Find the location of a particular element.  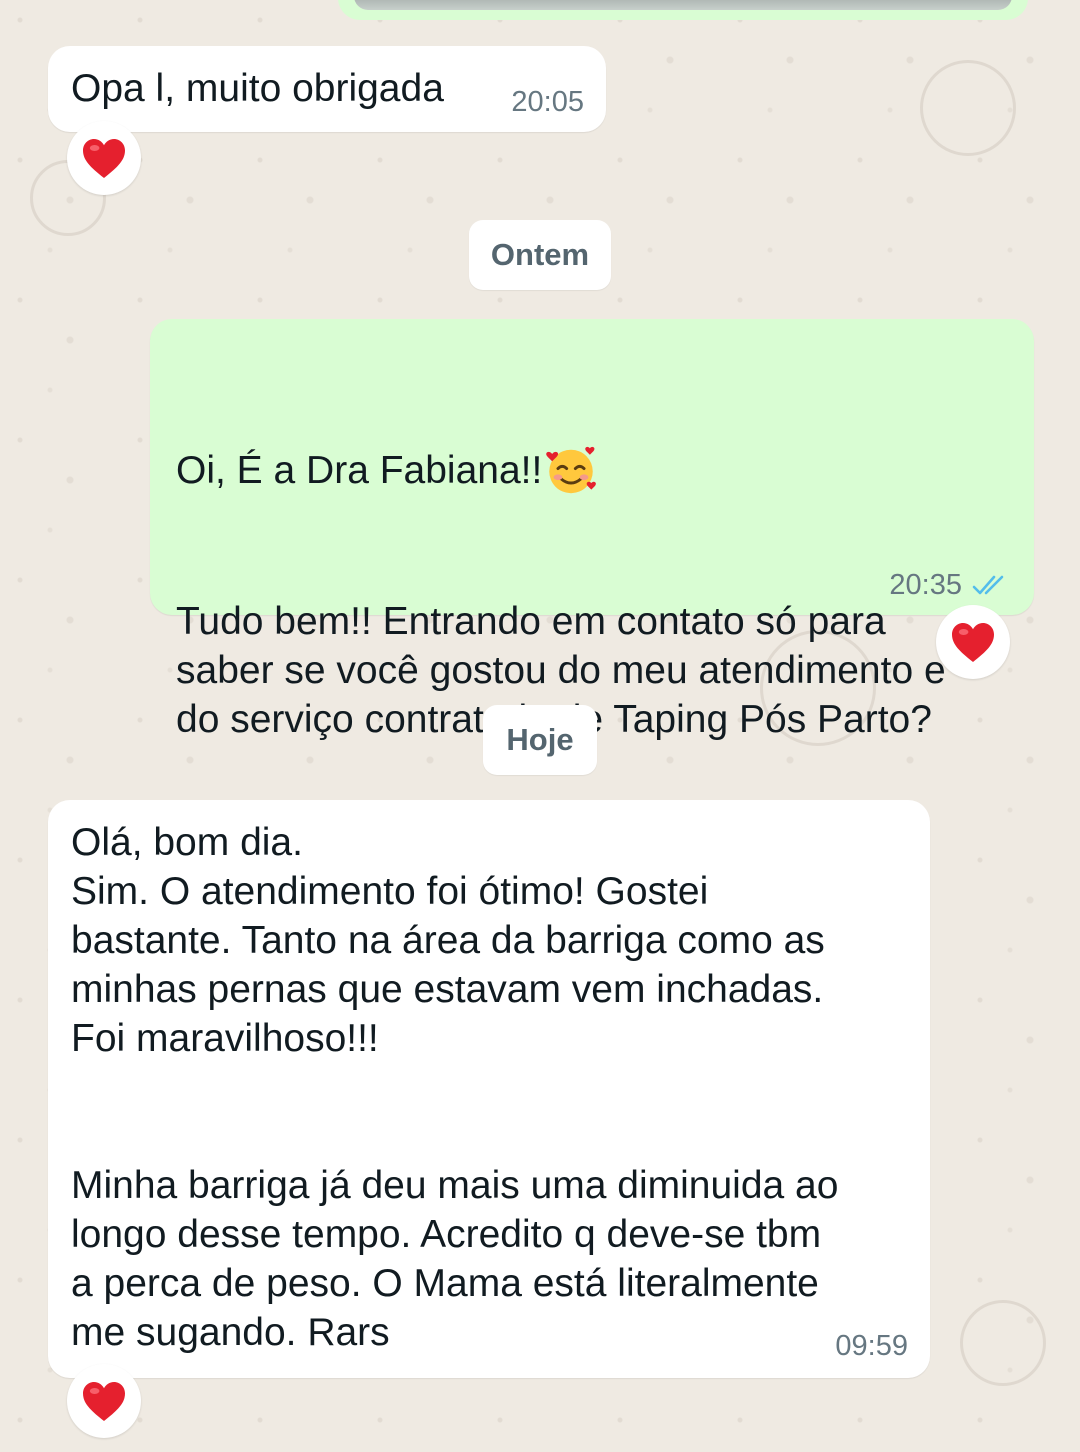

previous-media-message is located at coordinates (683, 10).